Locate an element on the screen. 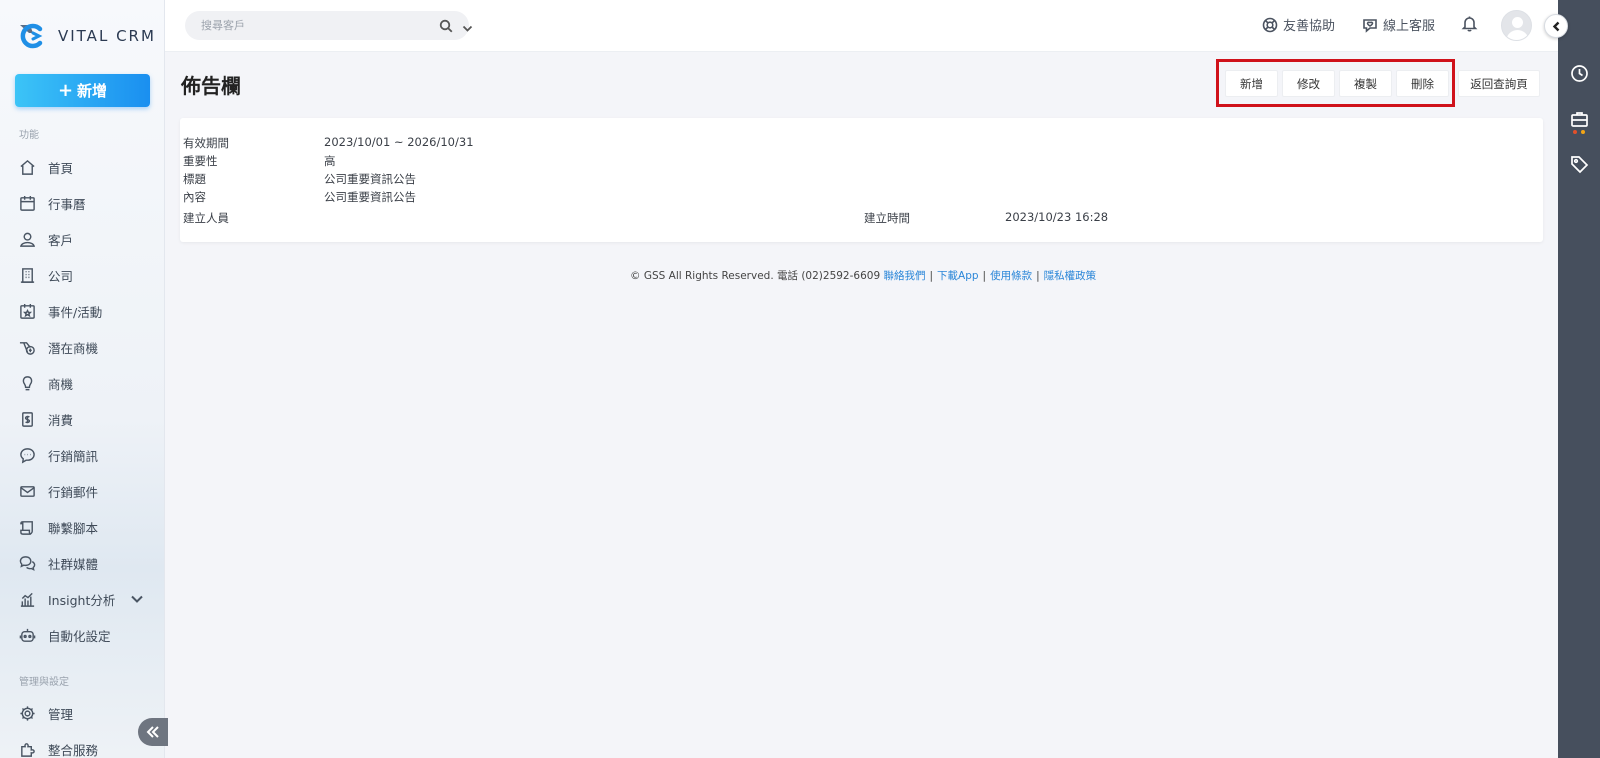 The height and width of the screenshot is (758, 1600). calendar-icon is located at coordinates (27, 203).